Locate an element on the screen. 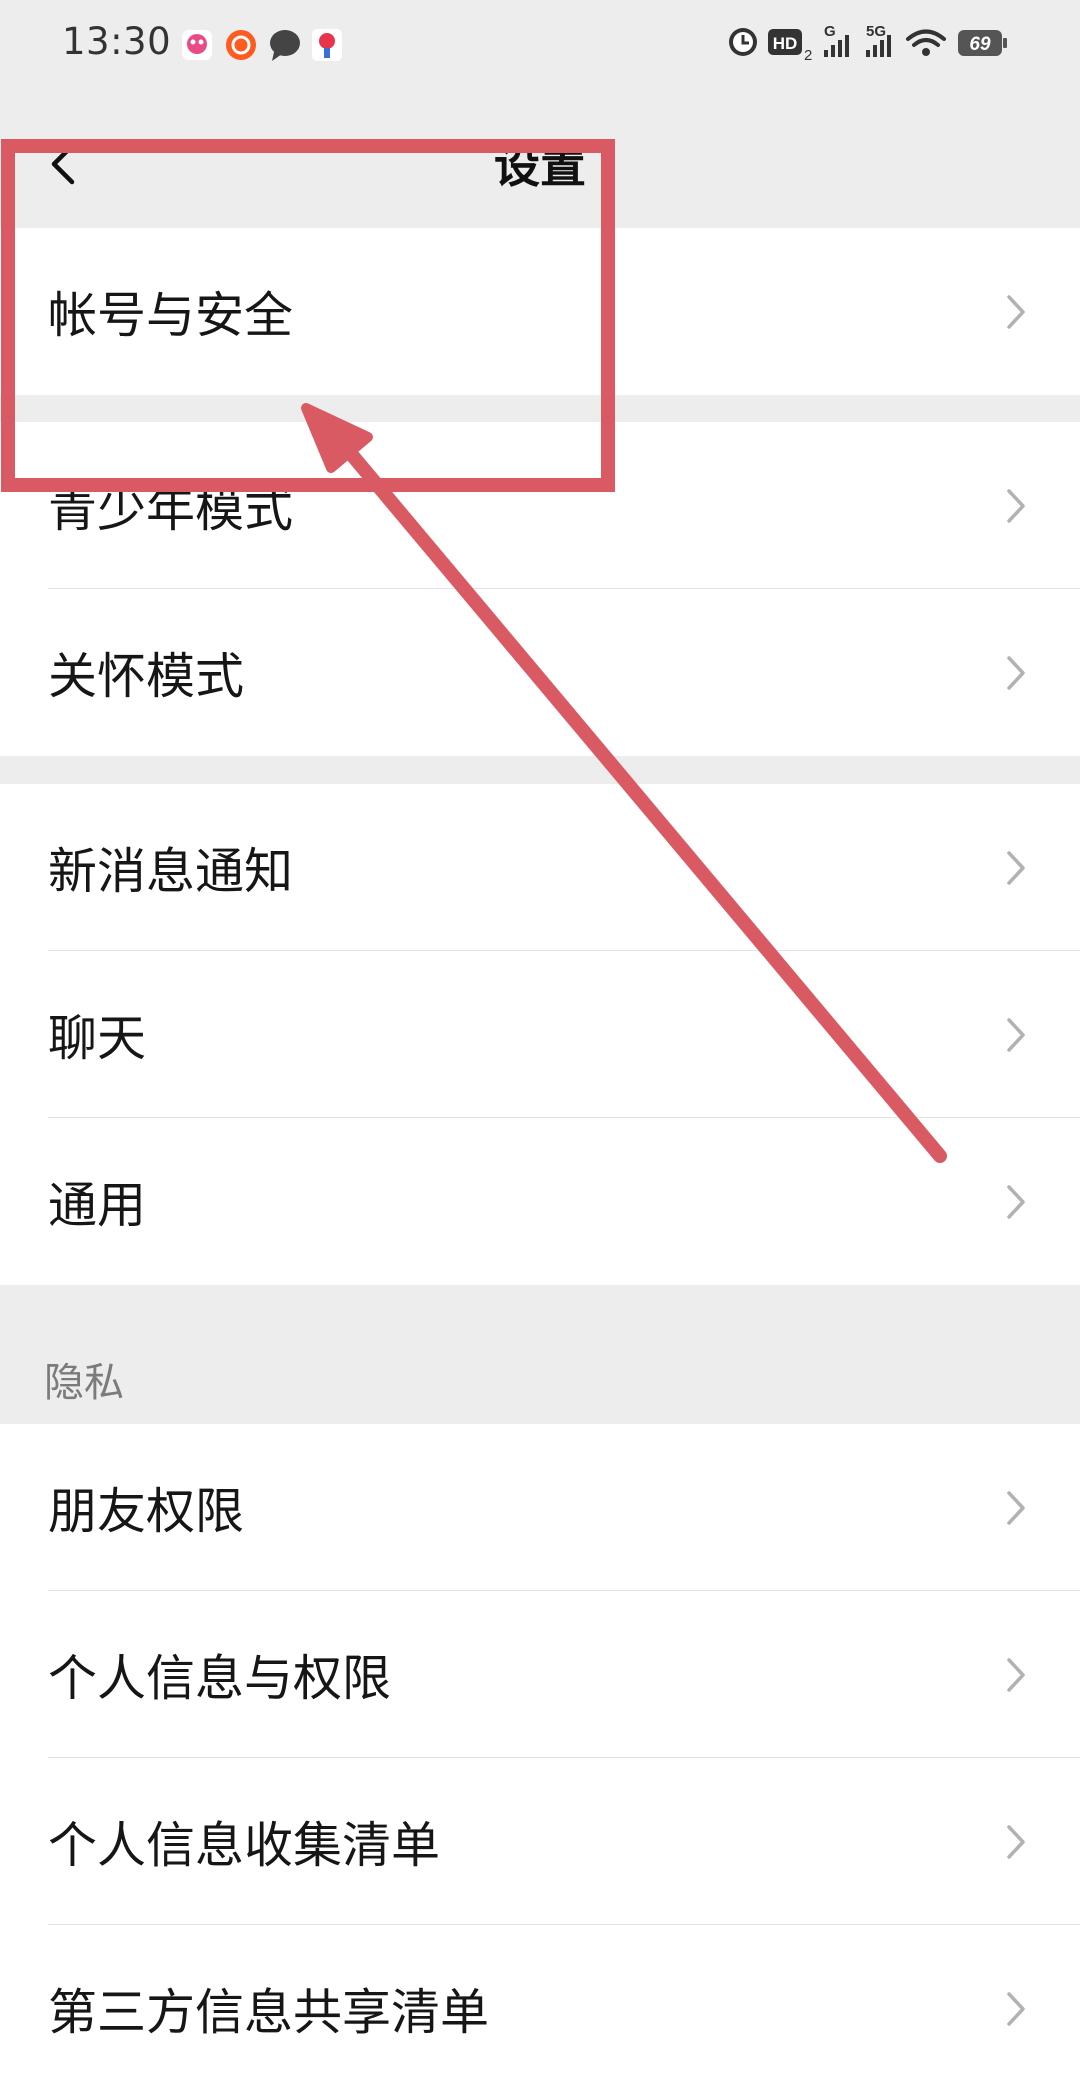  settings-item-account-security: 帐号与安全 is located at coordinates (540, 311).